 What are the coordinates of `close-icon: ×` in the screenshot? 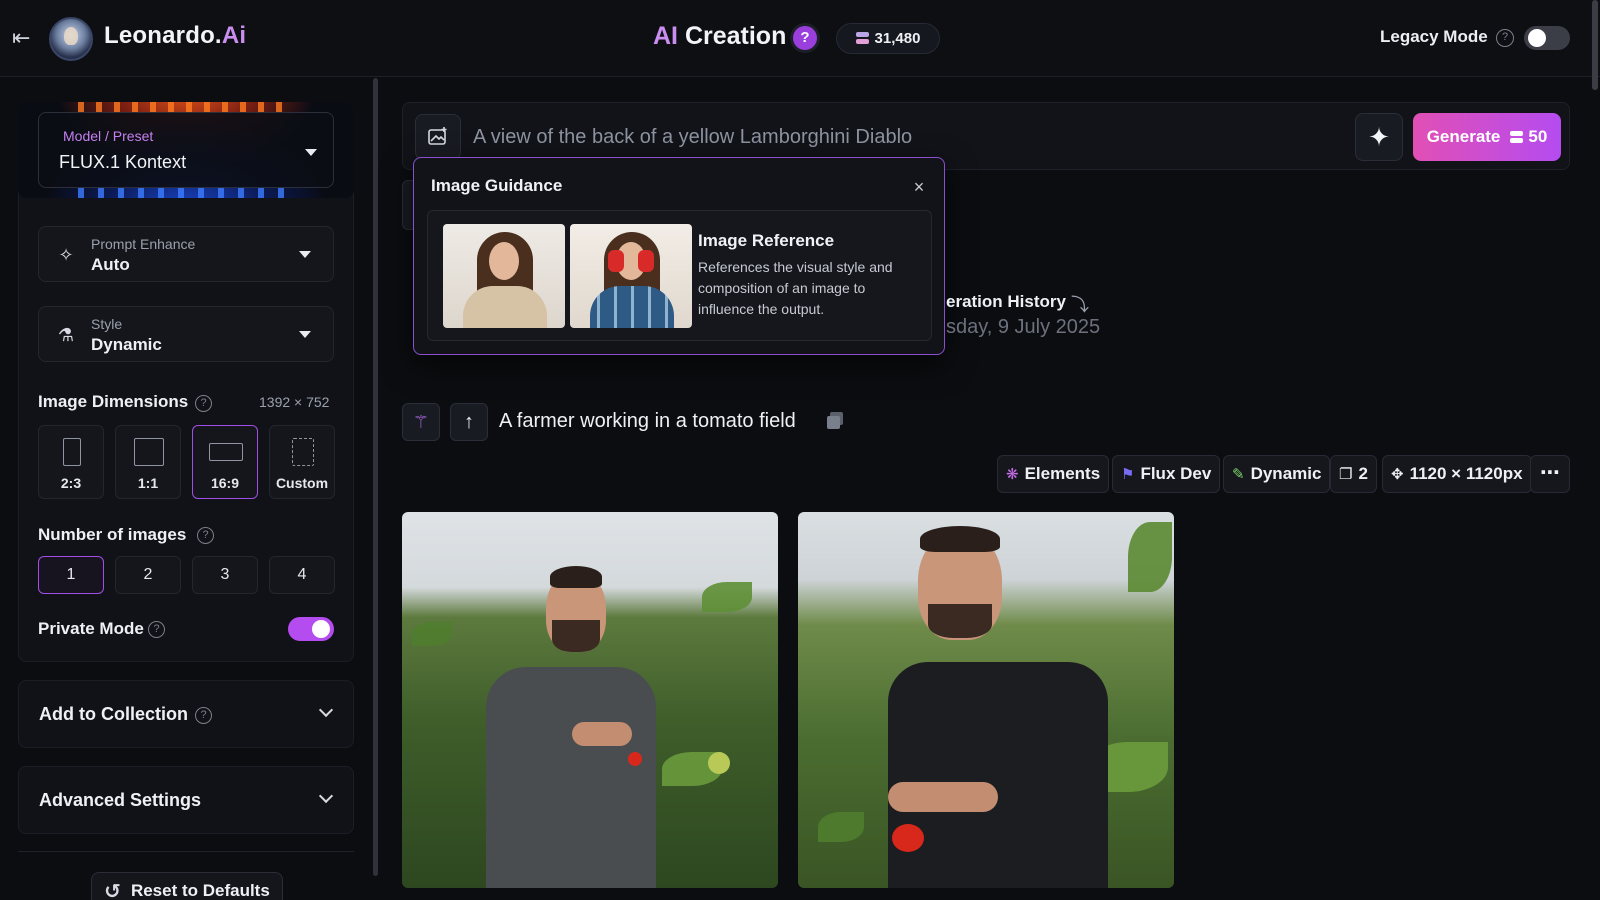 It's located at (919, 187).